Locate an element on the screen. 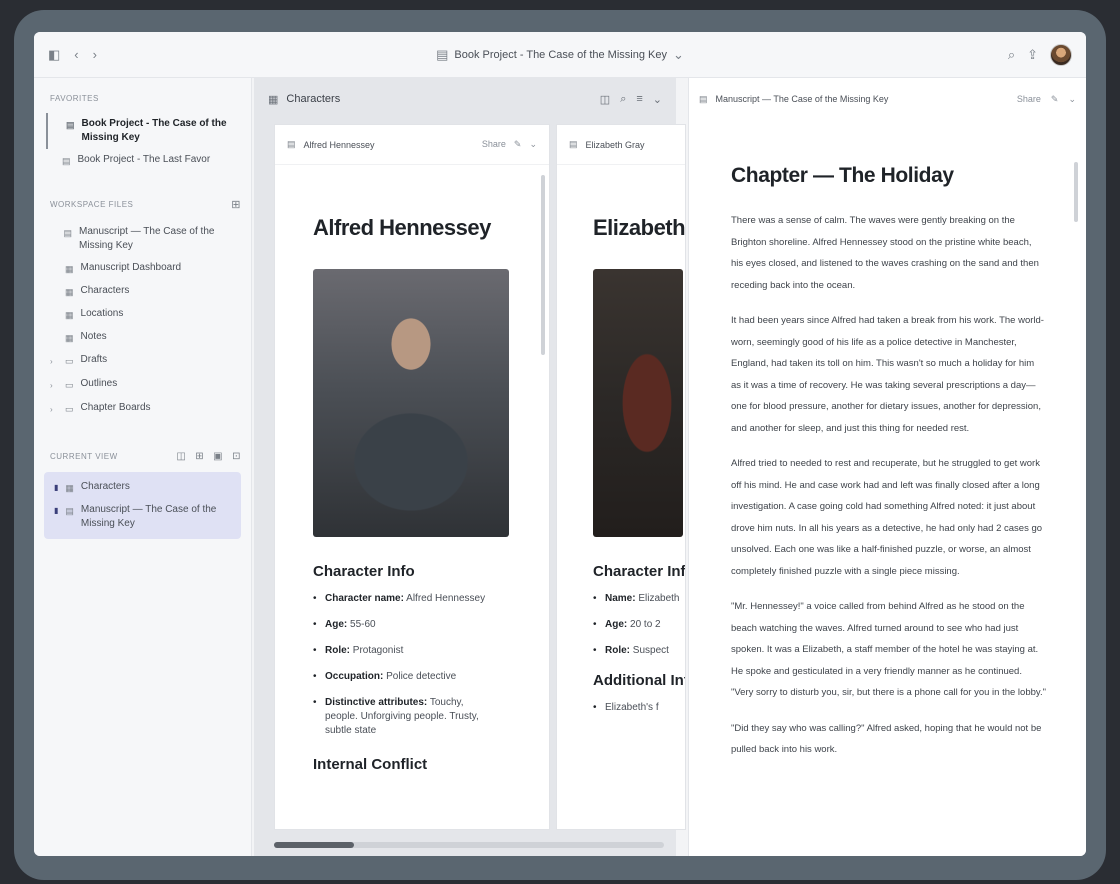  sidebar-item-chapter-boards: › ▭ Chapter Boards is located at coordinates (142, 409).